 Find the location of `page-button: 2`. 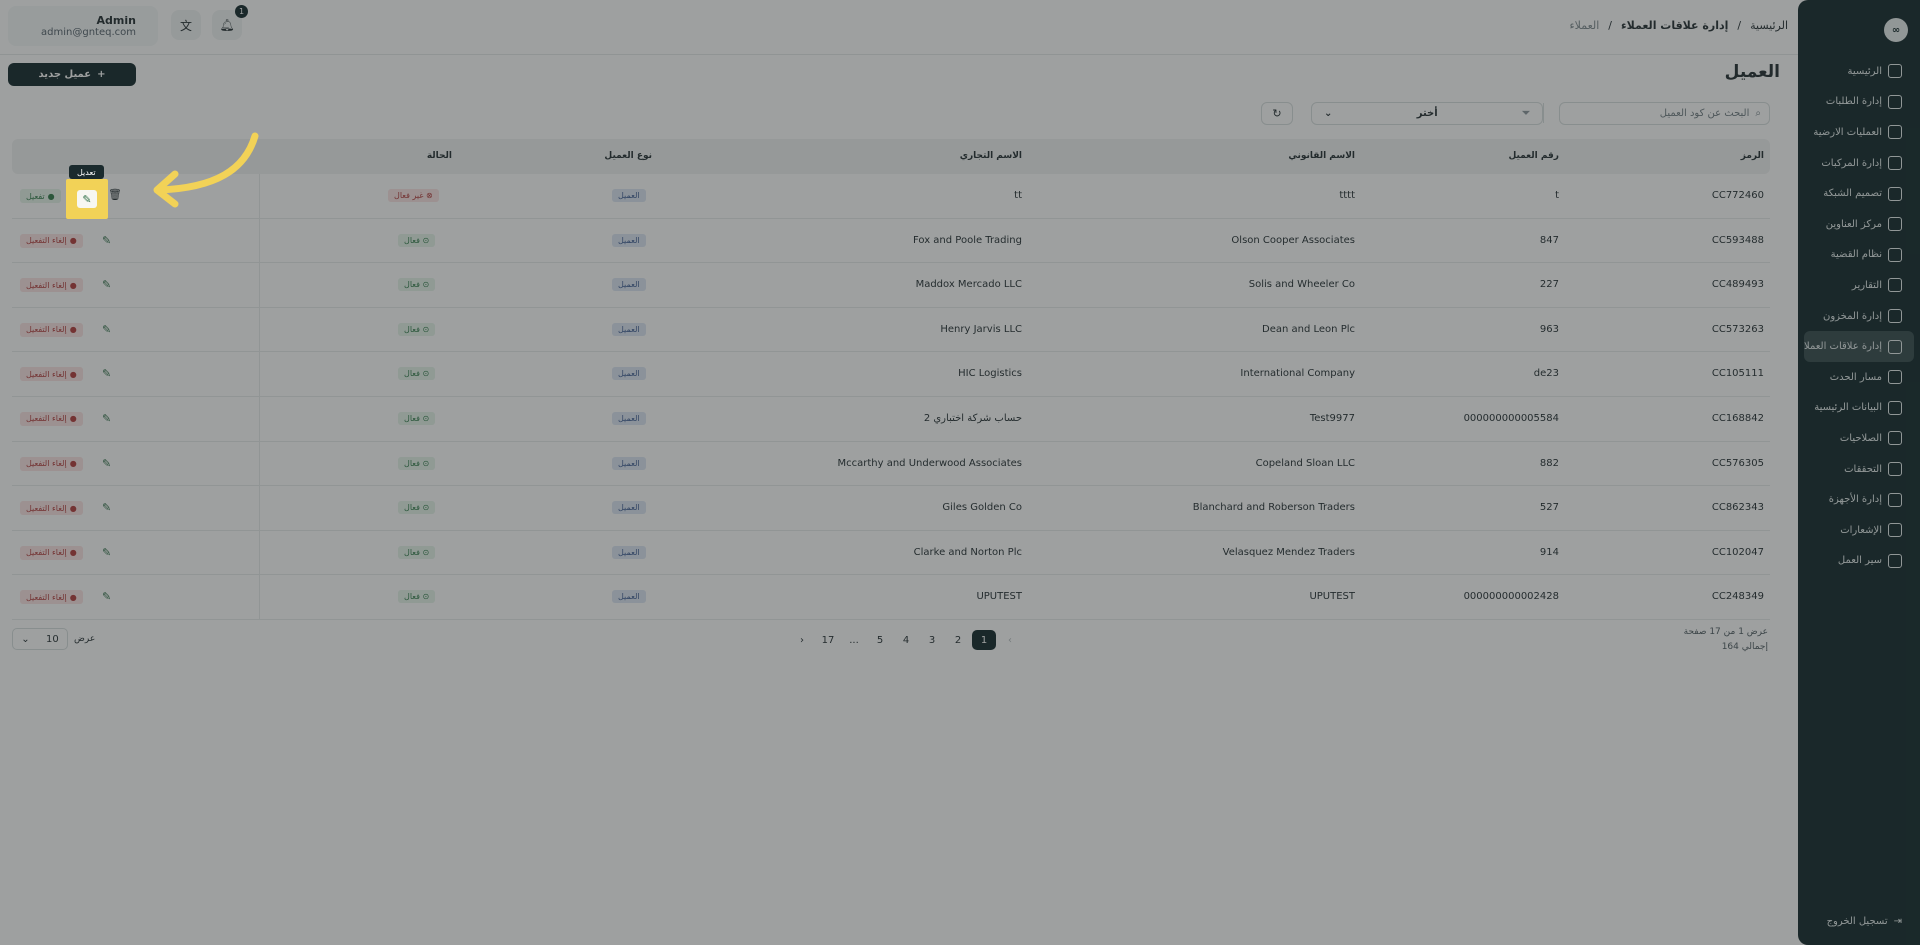

page-button: 2 is located at coordinates (958, 640).